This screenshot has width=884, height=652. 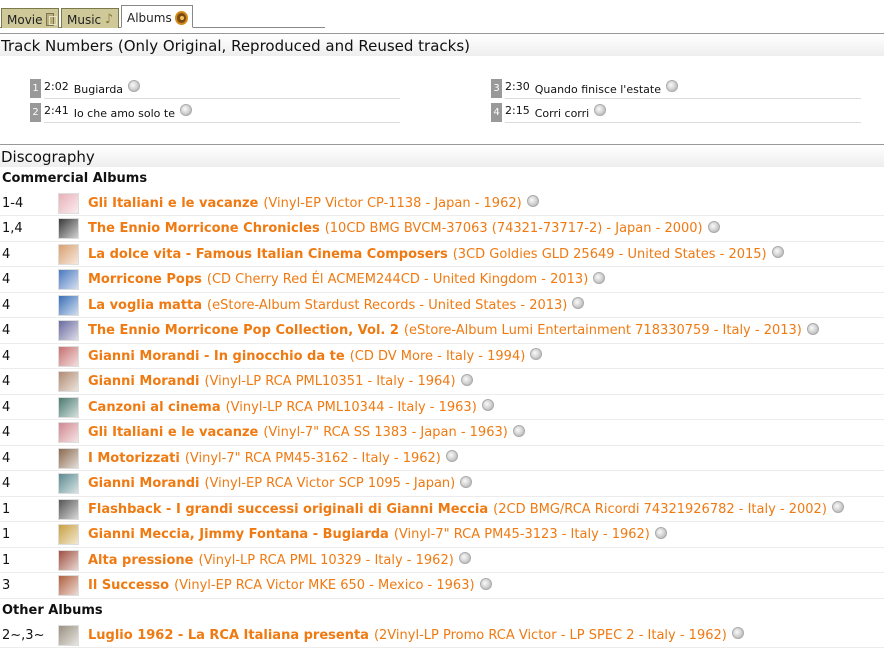 What do you see at coordinates (330, 483) in the screenshot?
I see `album-release-info: (Vinyl-EP RCA Victor SCP 1095 - Japan)` at bounding box center [330, 483].